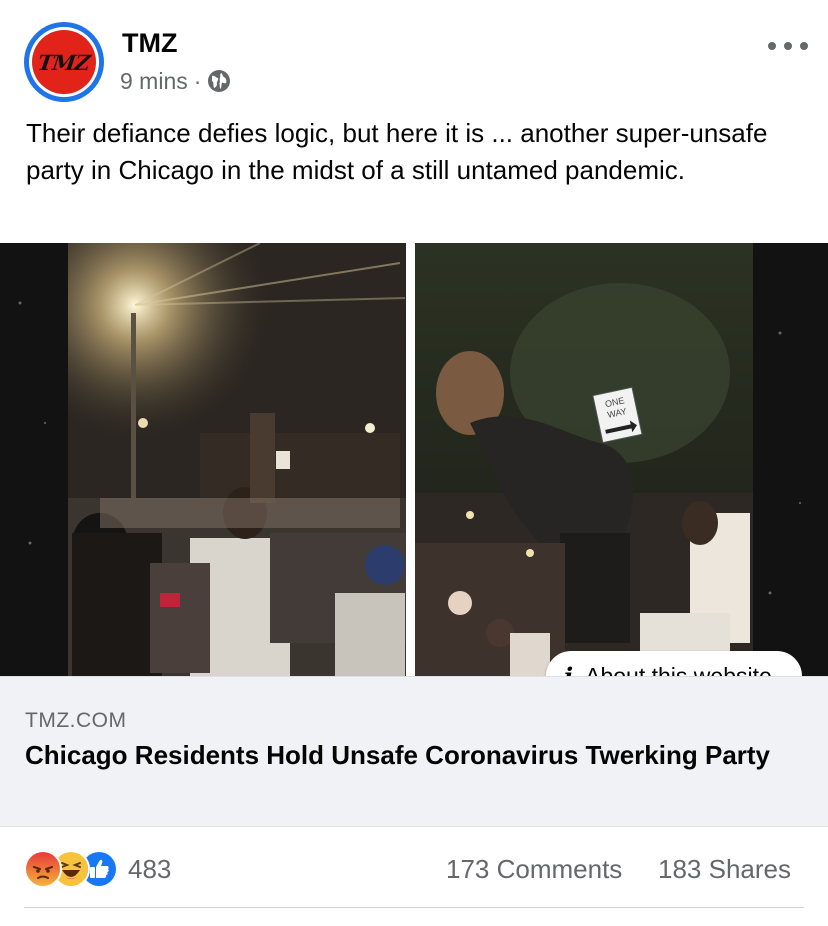 This screenshot has width=828, height=926. Describe the element at coordinates (150, 868) in the screenshot. I see `reaction-count: 483` at that location.